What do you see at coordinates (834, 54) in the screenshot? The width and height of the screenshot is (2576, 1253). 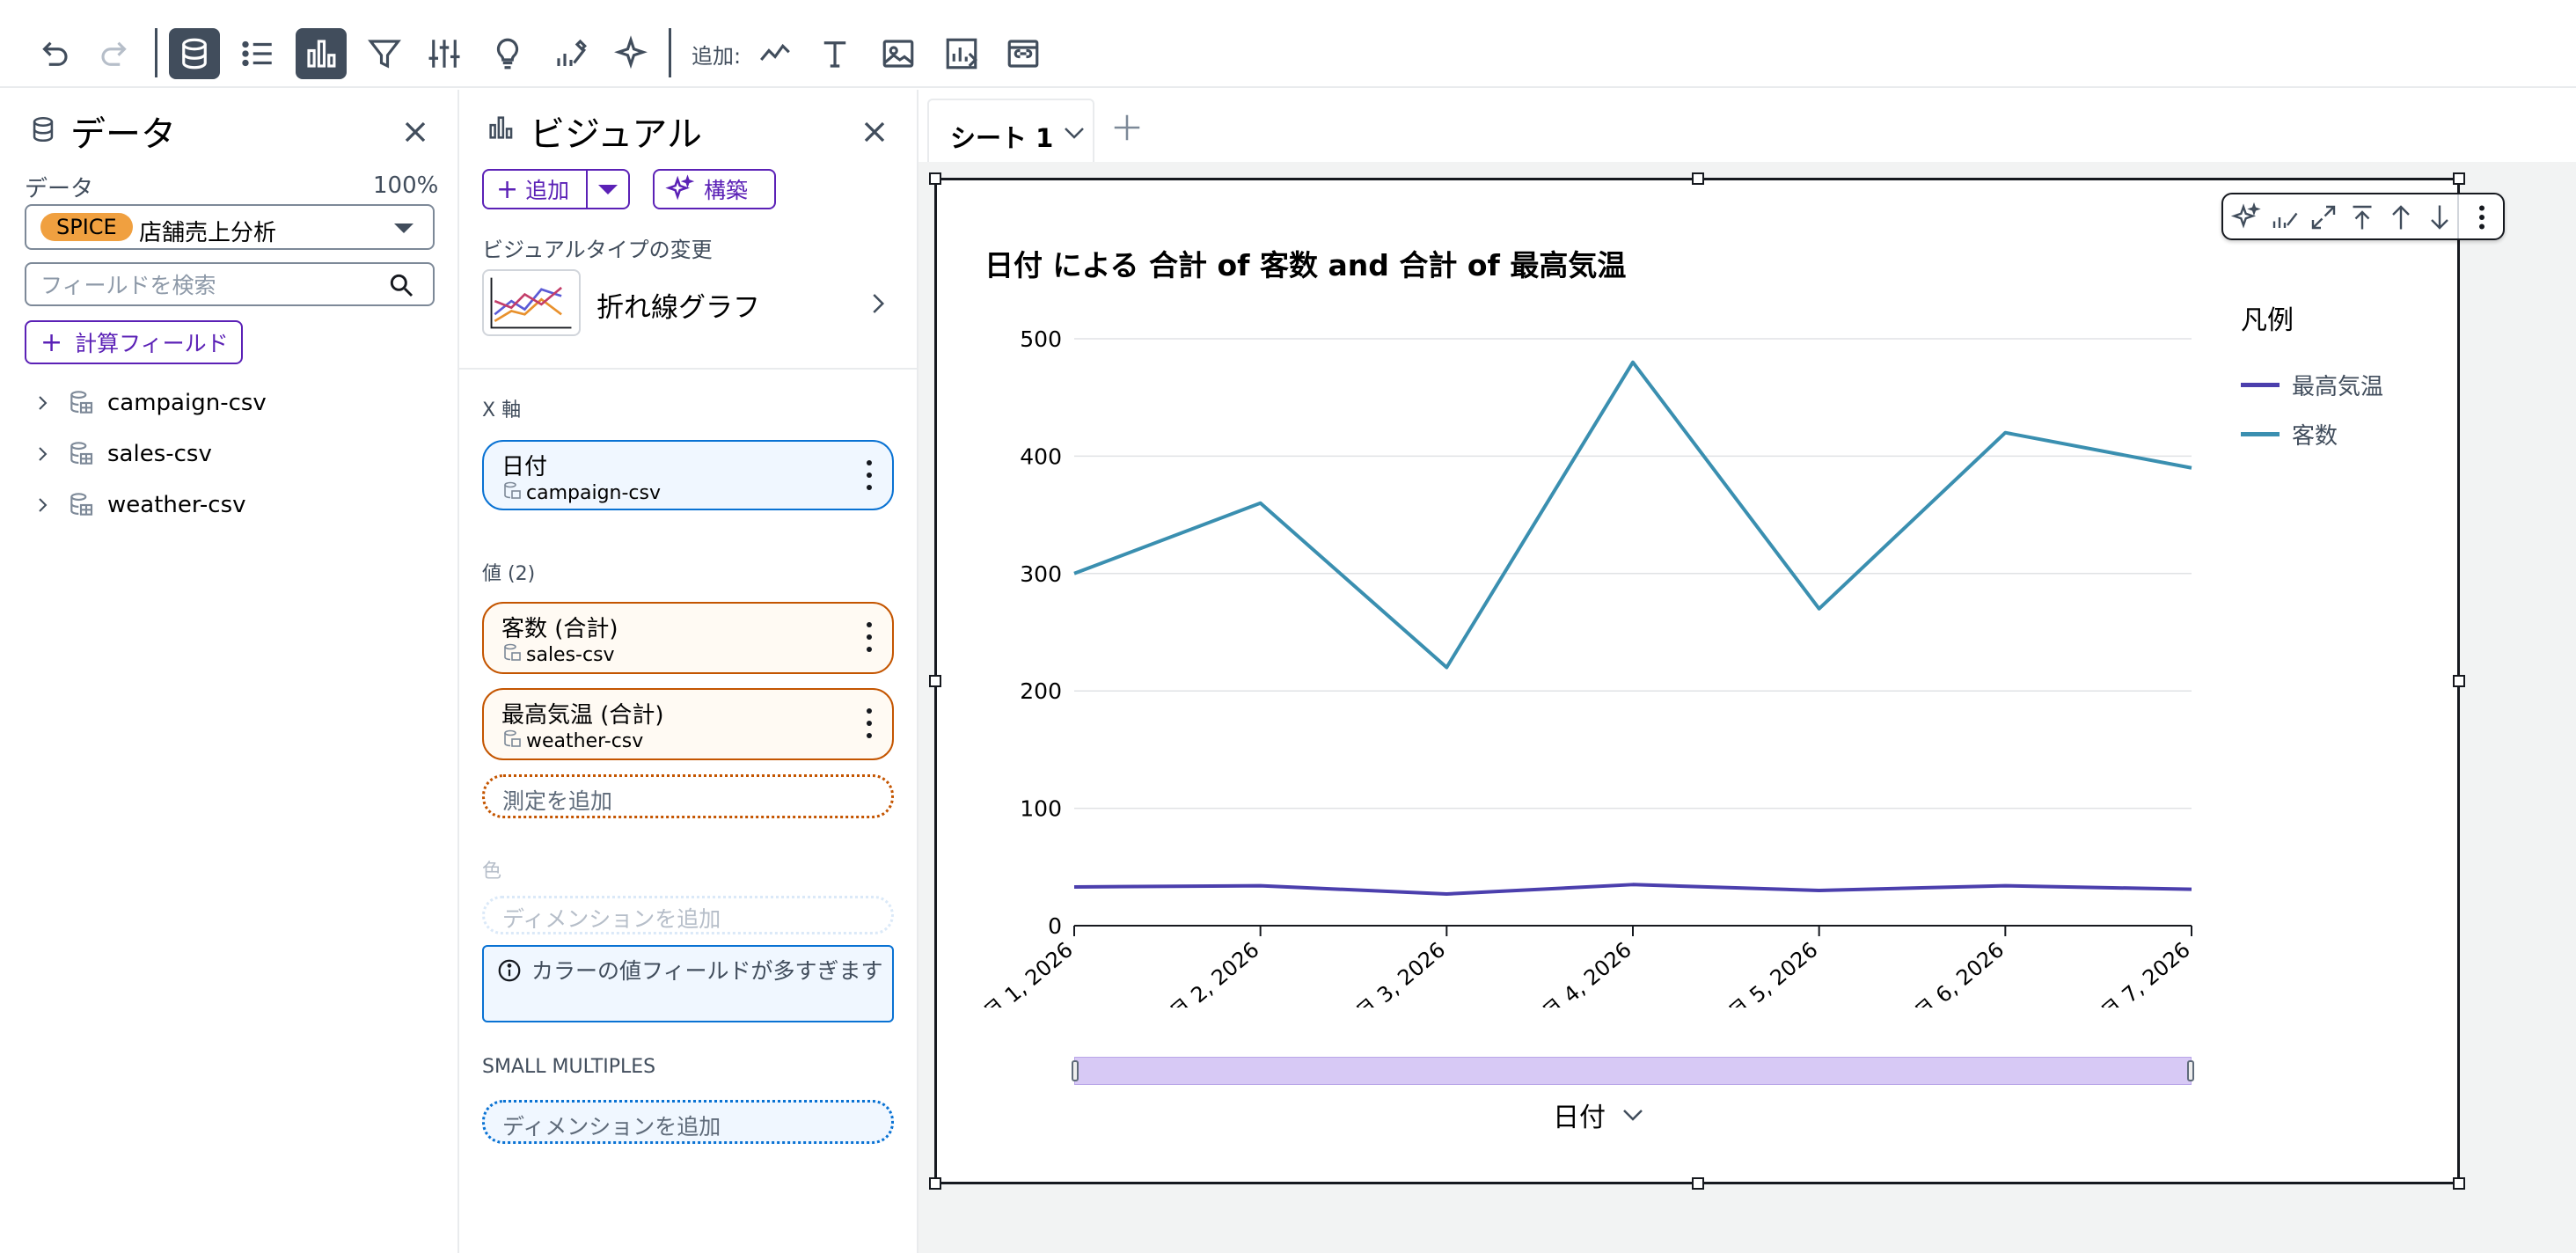 I see `add-text-icon` at bounding box center [834, 54].